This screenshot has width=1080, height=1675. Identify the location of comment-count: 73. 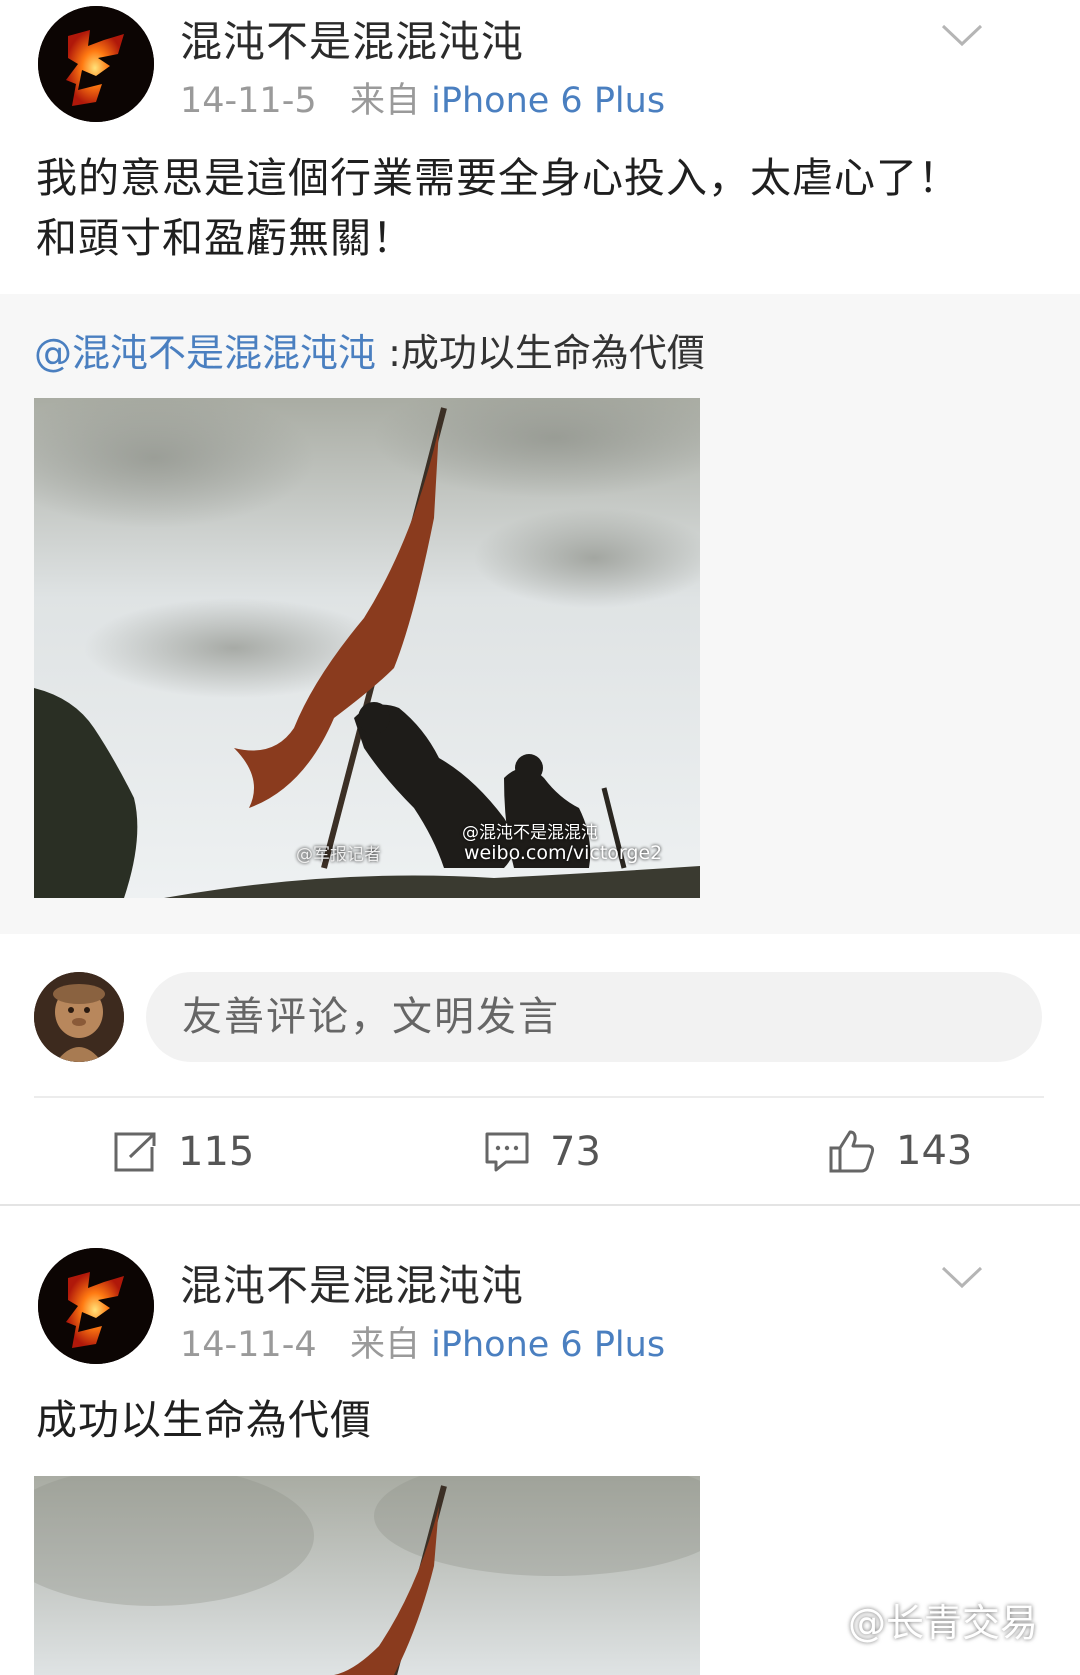
(575, 1152).